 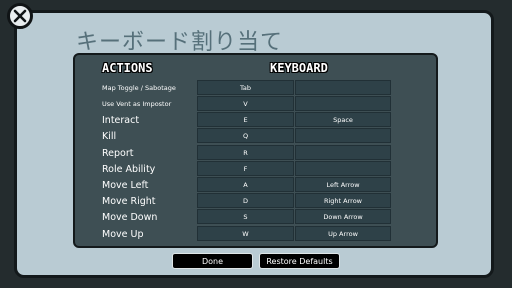 I want to click on secondary-key-cell: Space, so click(x=343, y=119).